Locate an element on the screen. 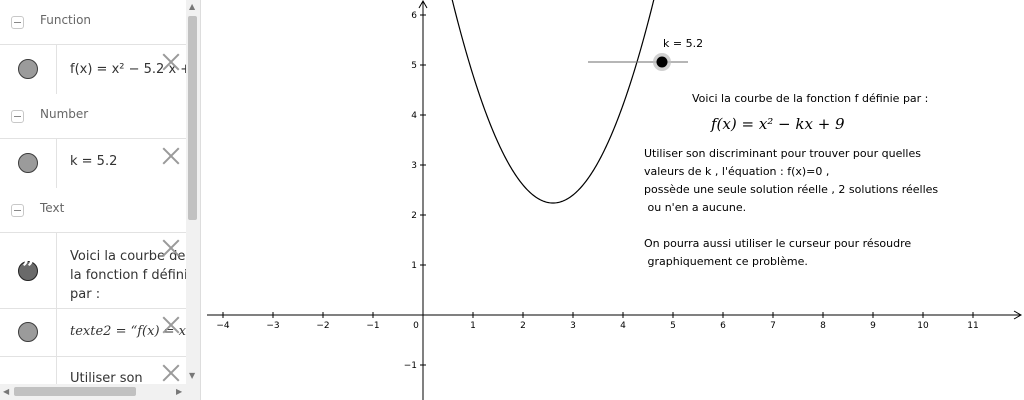 Image resolution: width=1024 pixels, height=400 pixels. paragraph-line: valeurs de k , l'équation : f(x)=0 , is located at coordinates (737, 171).